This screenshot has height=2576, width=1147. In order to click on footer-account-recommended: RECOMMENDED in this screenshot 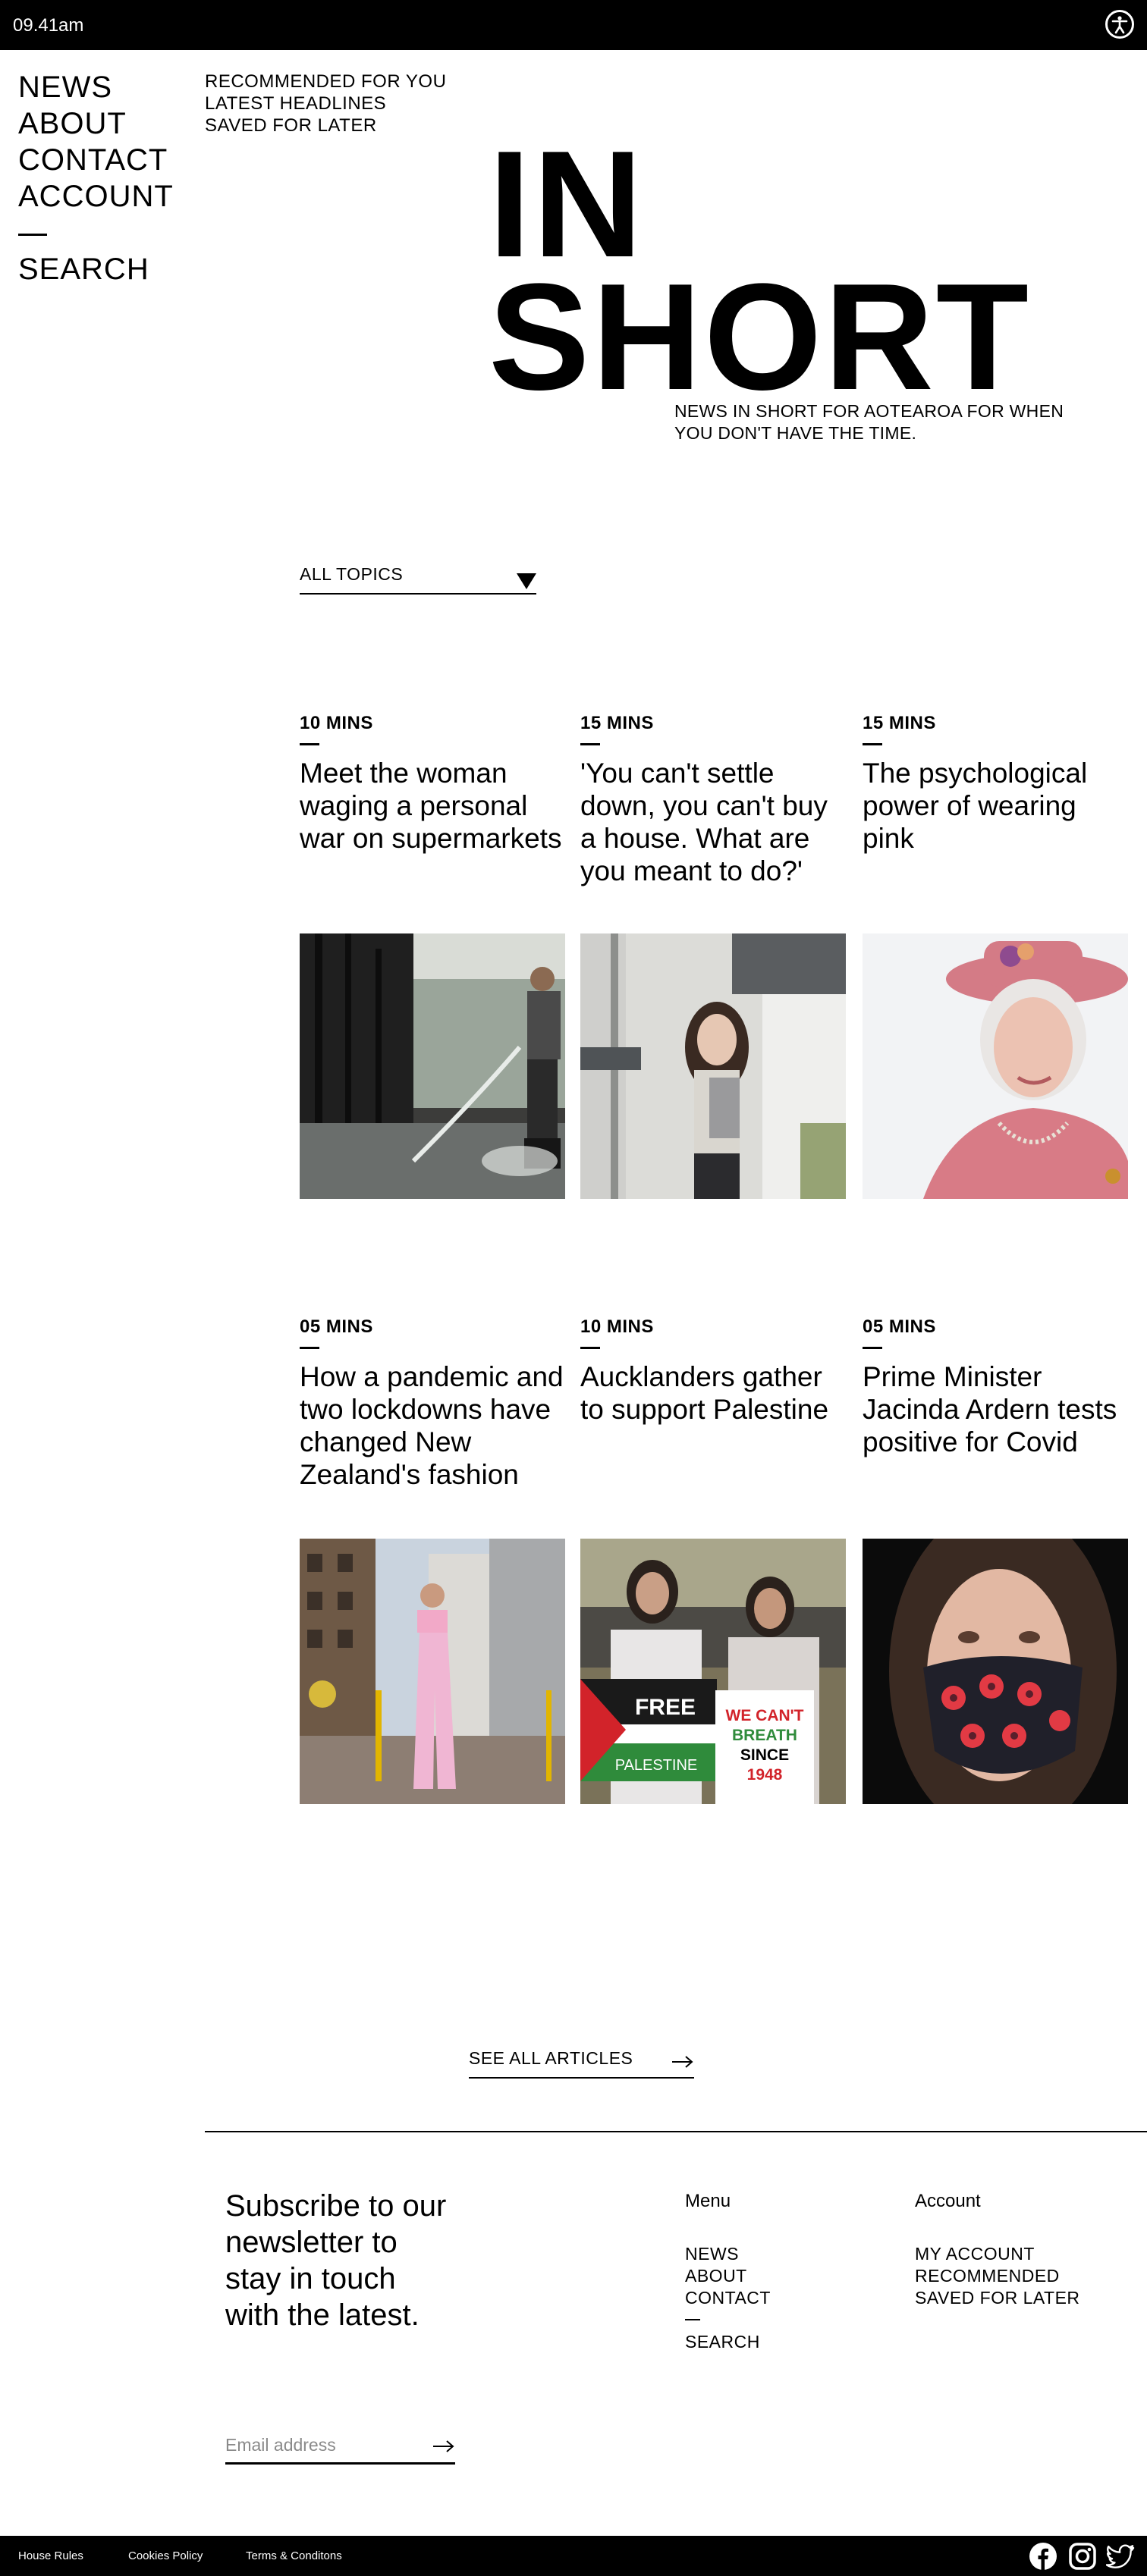, I will do `click(987, 2276)`.